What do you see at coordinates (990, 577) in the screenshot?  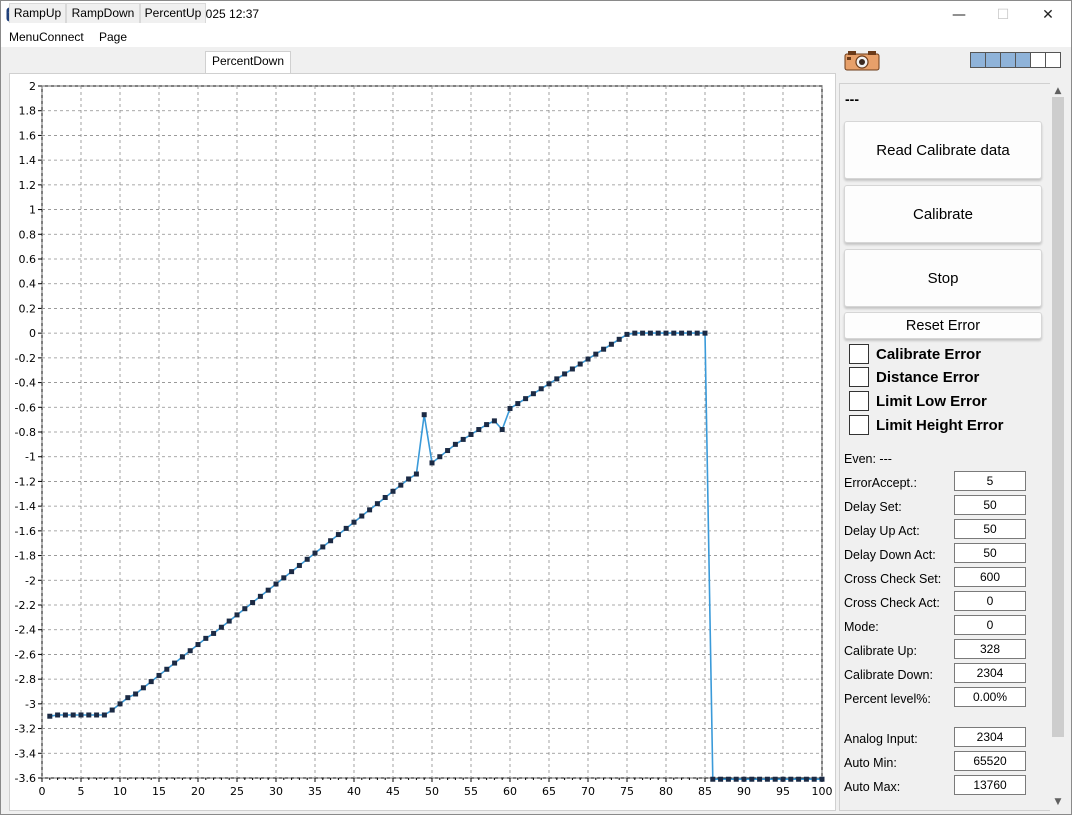 I see `cross-check-set-field: 600` at bounding box center [990, 577].